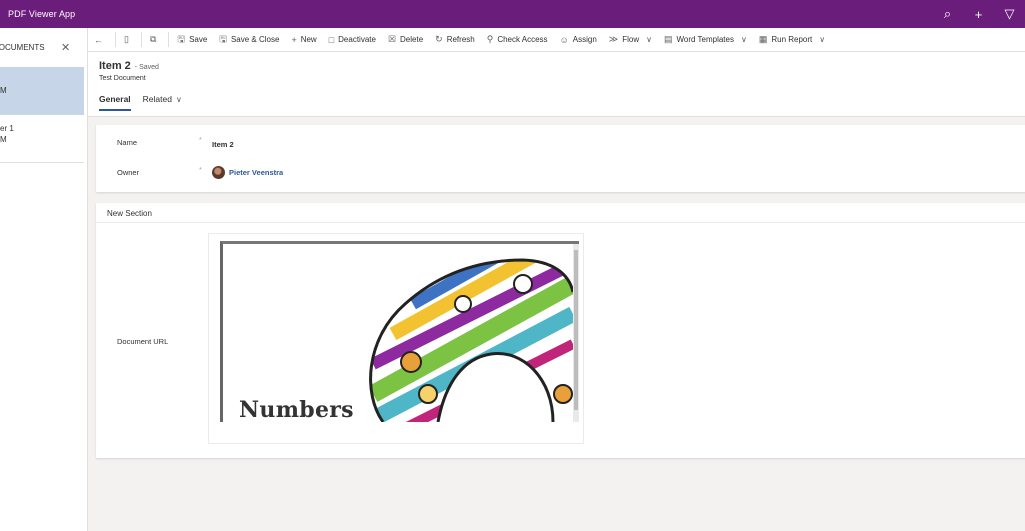  I want to click on documents-panel-header: DOCUMENTS ✕, so click(43, 47).